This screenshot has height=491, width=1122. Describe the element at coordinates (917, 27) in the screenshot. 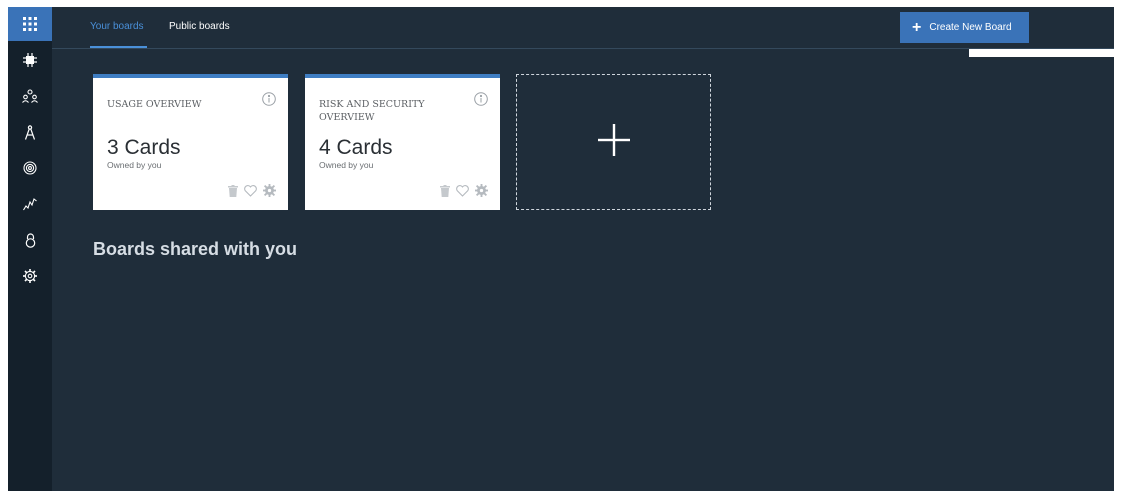

I see `plus-icon: +` at that location.